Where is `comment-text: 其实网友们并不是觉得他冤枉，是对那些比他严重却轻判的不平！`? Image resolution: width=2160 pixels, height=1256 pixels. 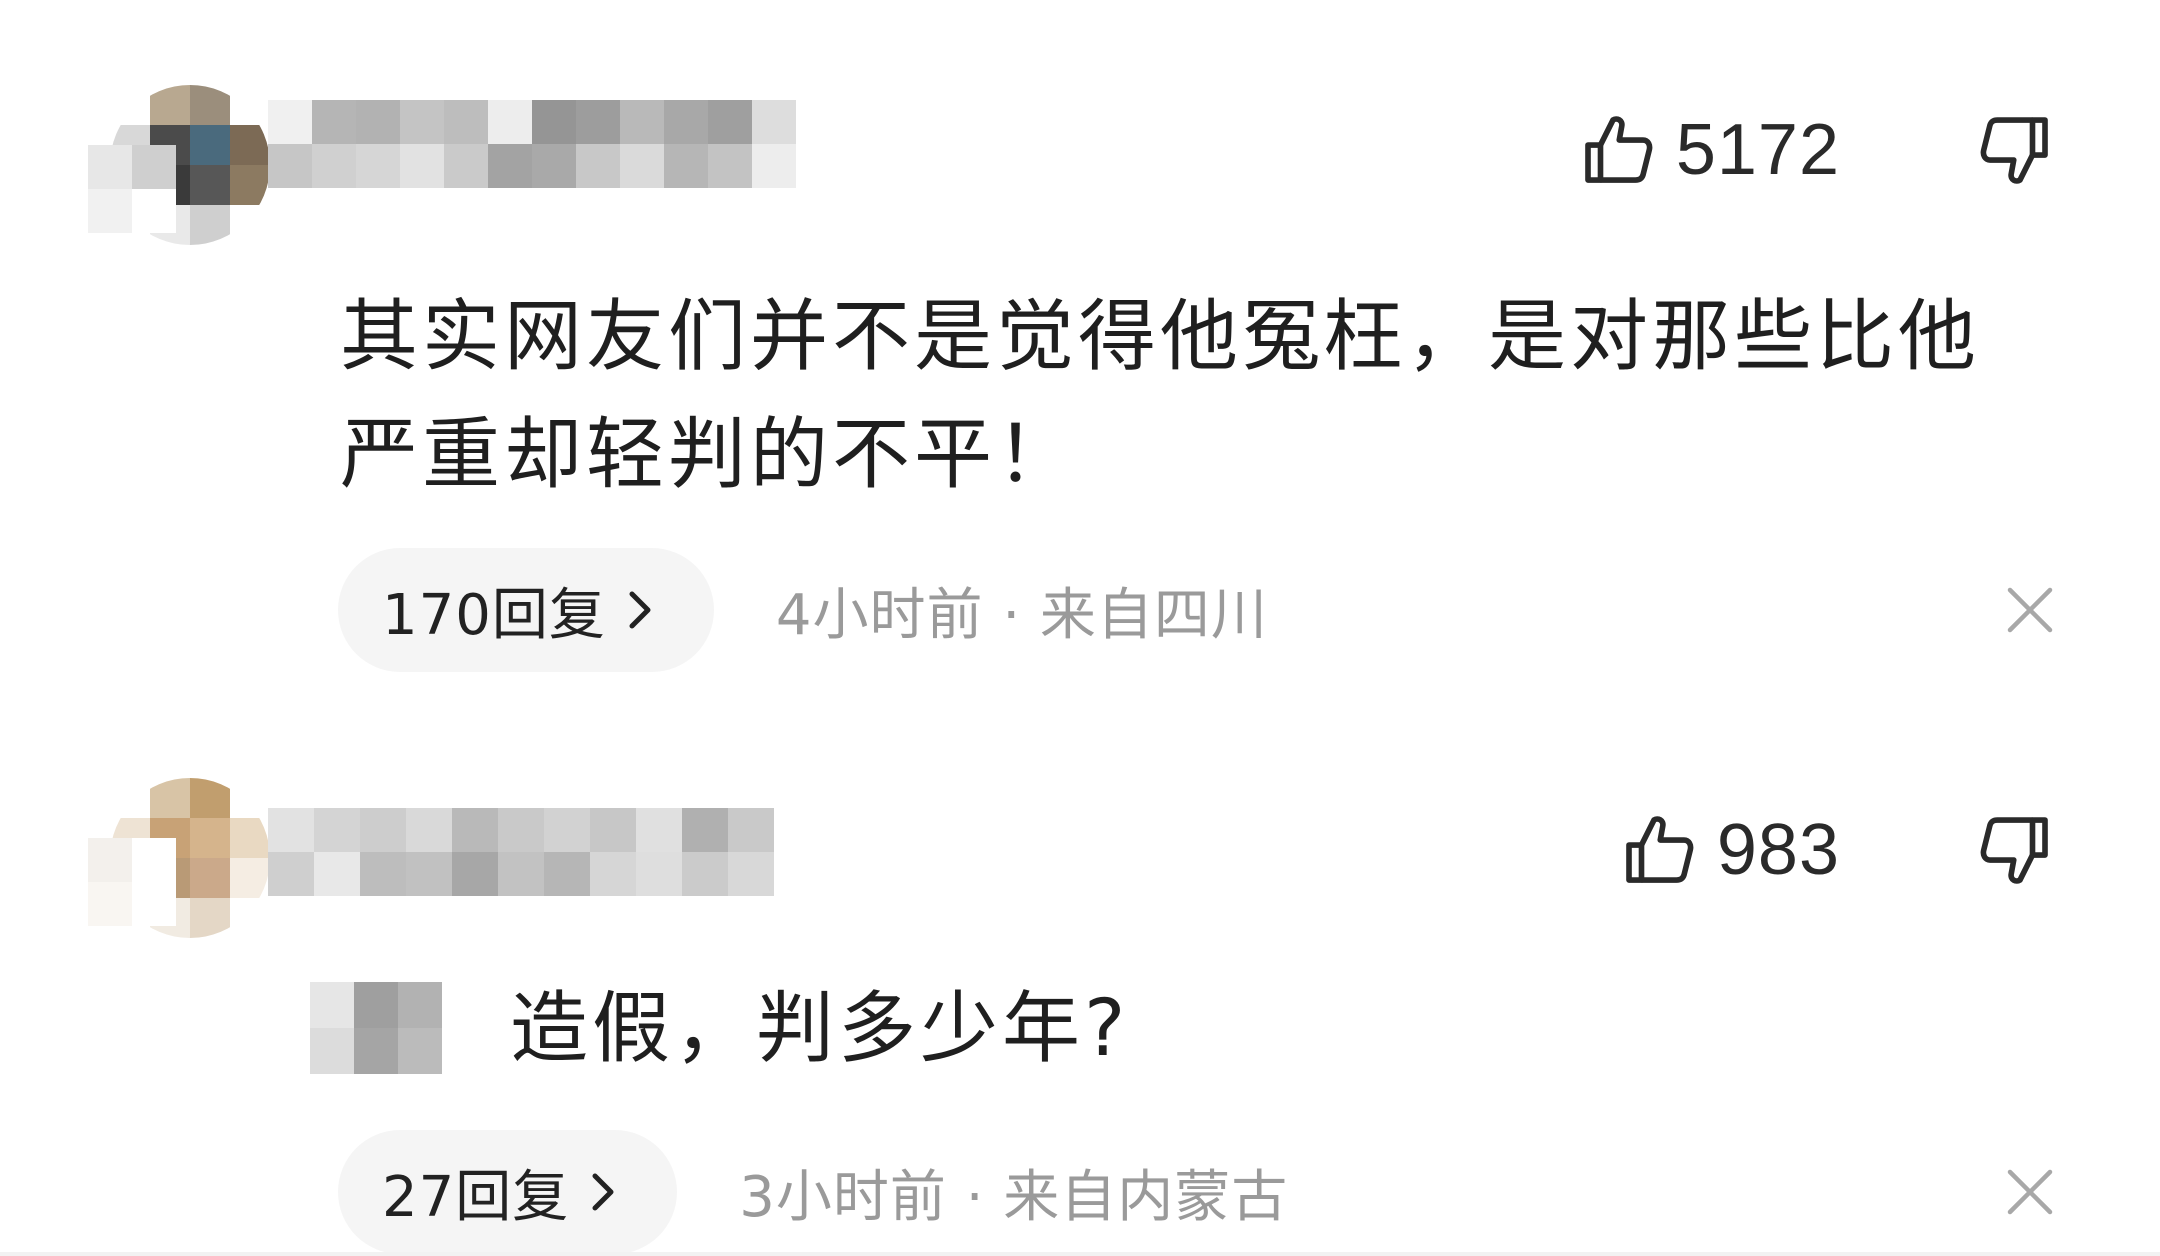 comment-text: 其实网友们并不是觉得他冤枉，是对那些比他严重却轻判的不平！ is located at coordinates (1160, 396).